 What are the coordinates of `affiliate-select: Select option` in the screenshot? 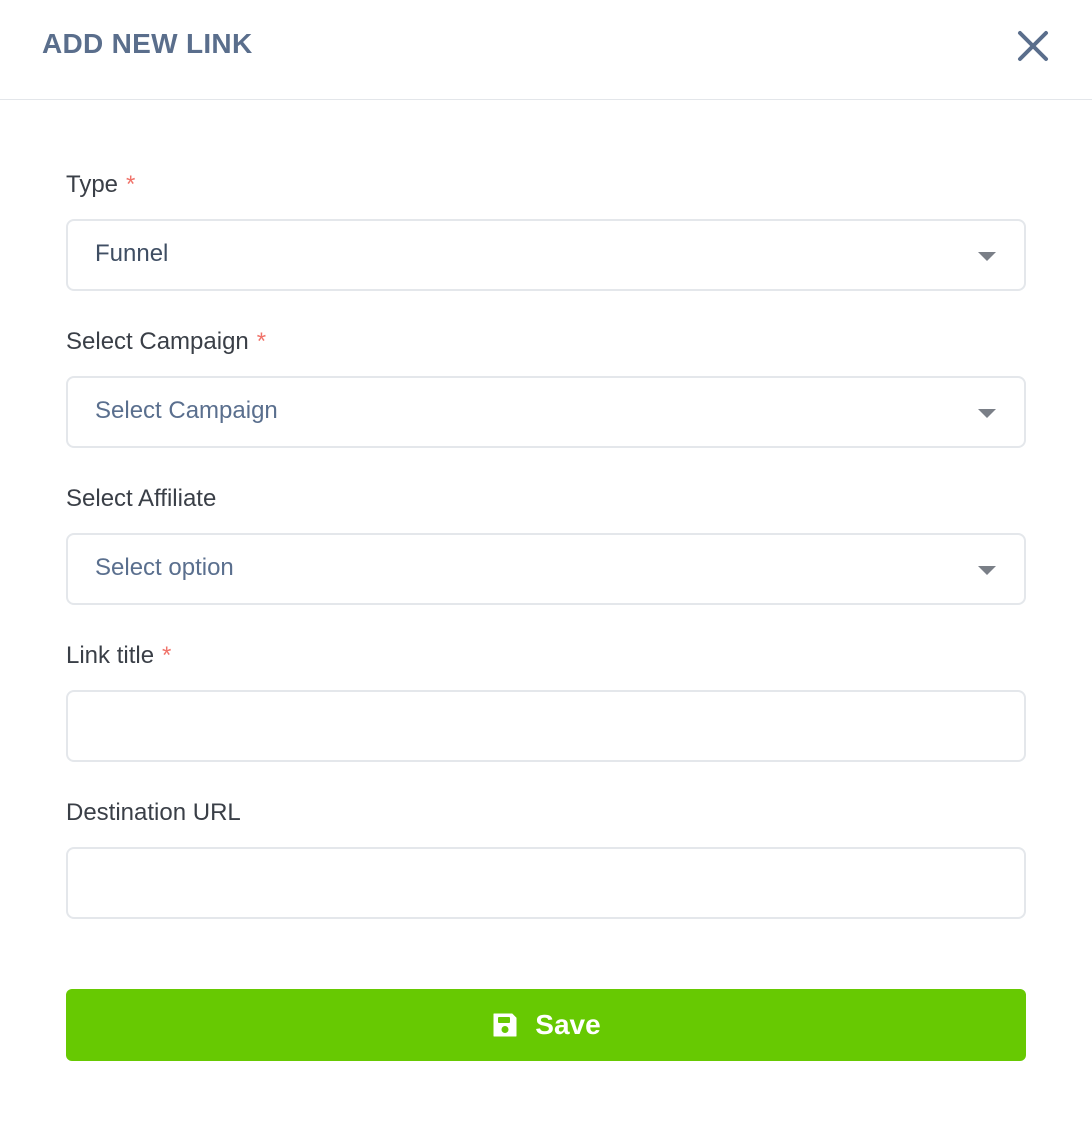 It's located at (546, 569).